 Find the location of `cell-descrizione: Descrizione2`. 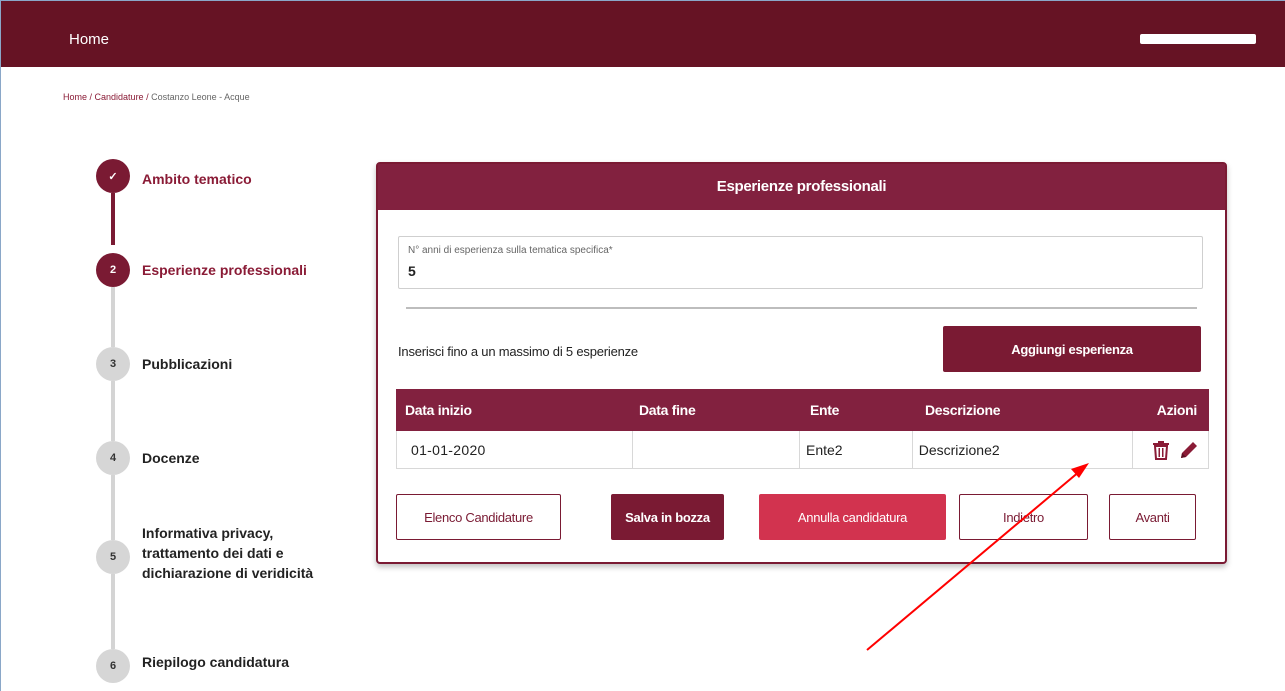

cell-descrizione: Descrizione2 is located at coordinates (1023, 449).